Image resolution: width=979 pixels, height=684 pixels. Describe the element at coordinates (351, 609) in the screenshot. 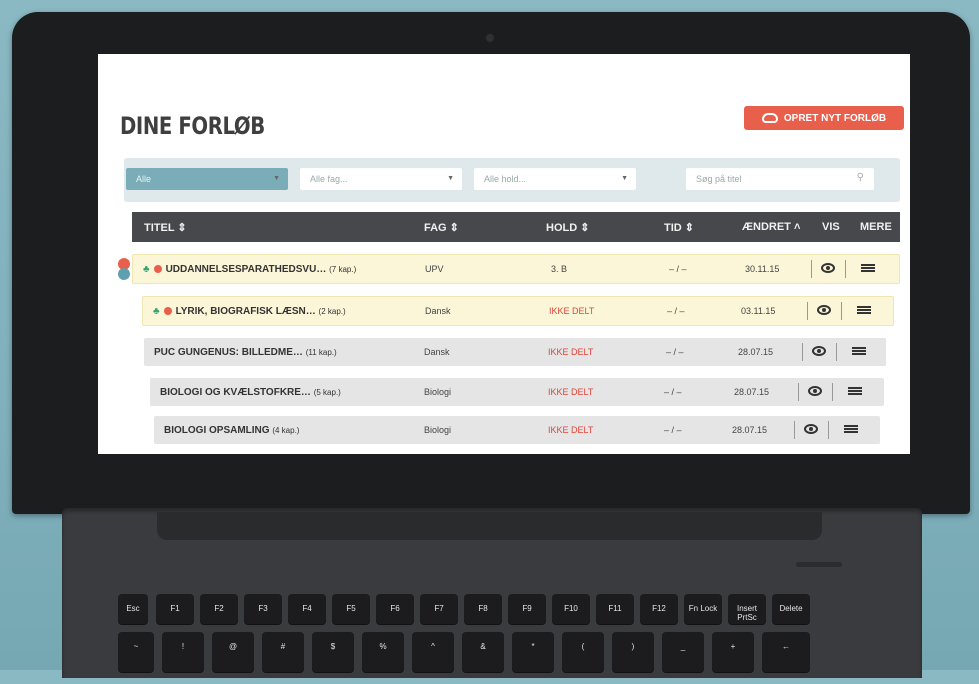

I see `key-f5: F5` at that location.